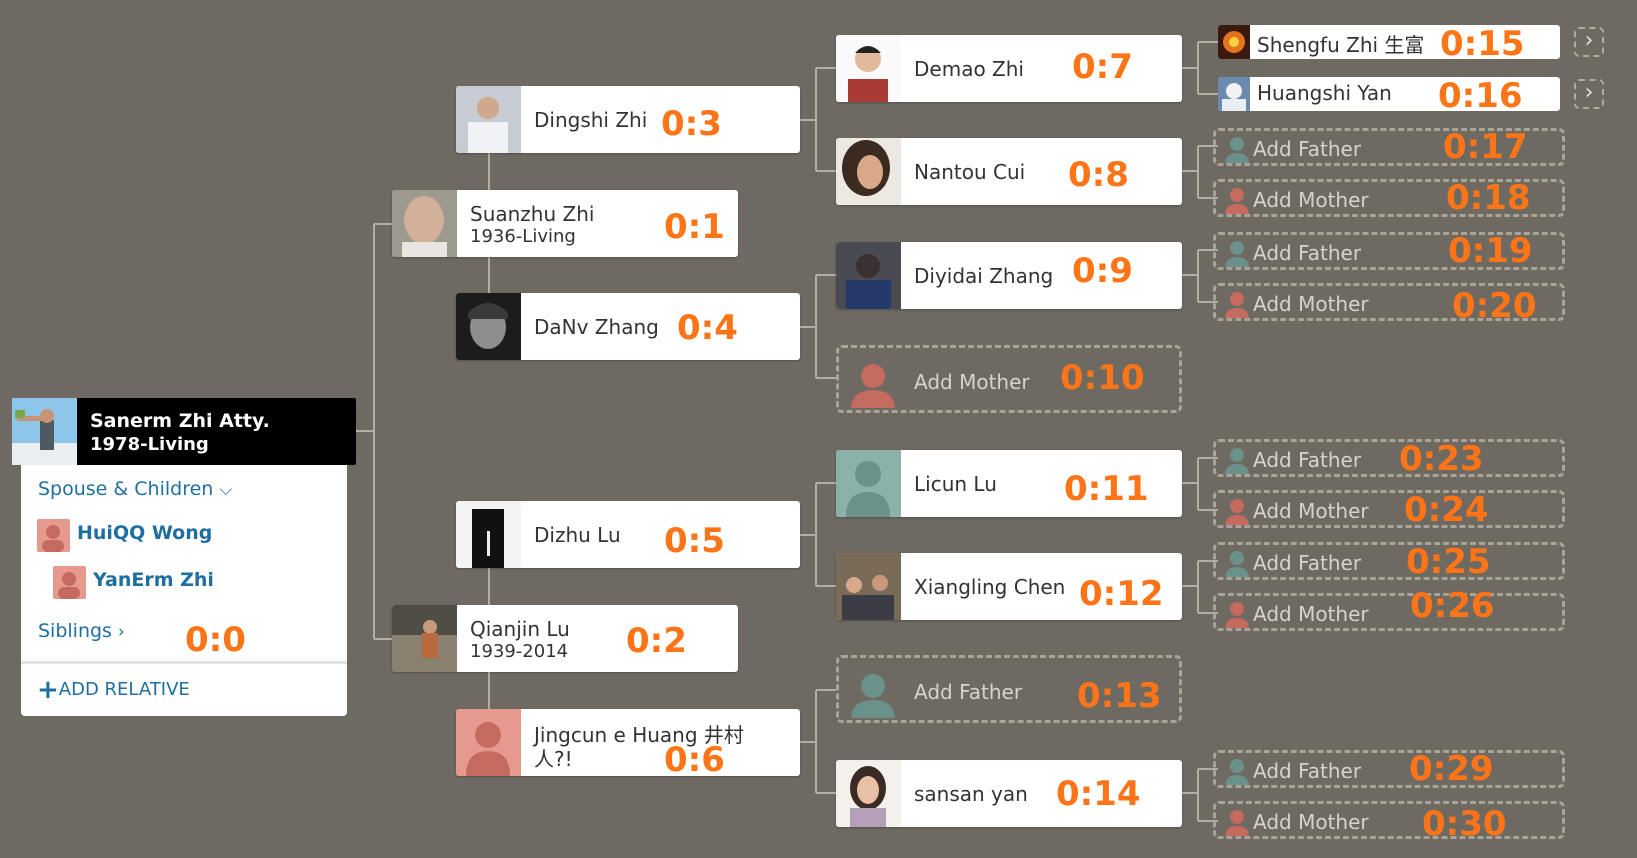 The image size is (1637, 858). What do you see at coordinates (628, 742) in the screenshot?
I see `person-card-jingcun: Jingcun e Huang 井村 人?!` at bounding box center [628, 742].